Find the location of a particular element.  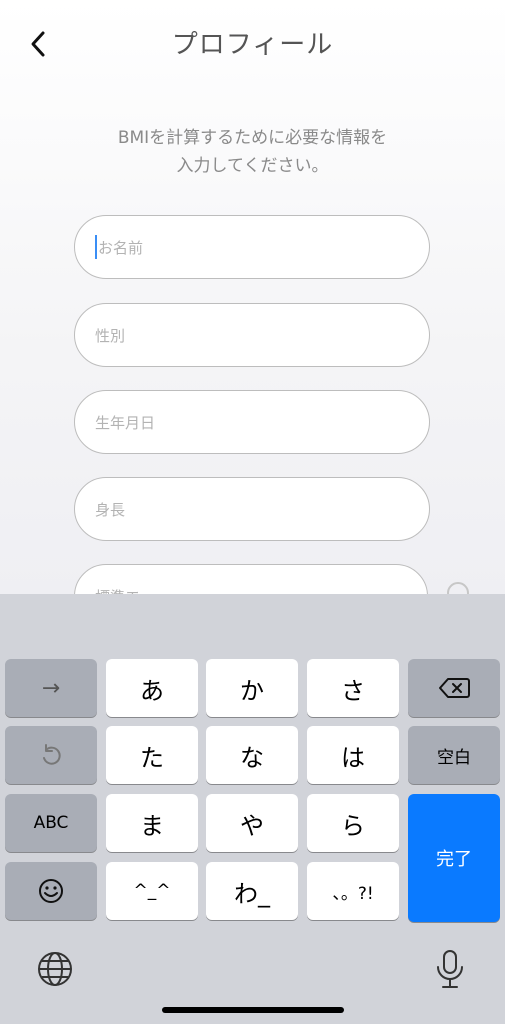

text-caret is located at coordinates (96, 247).